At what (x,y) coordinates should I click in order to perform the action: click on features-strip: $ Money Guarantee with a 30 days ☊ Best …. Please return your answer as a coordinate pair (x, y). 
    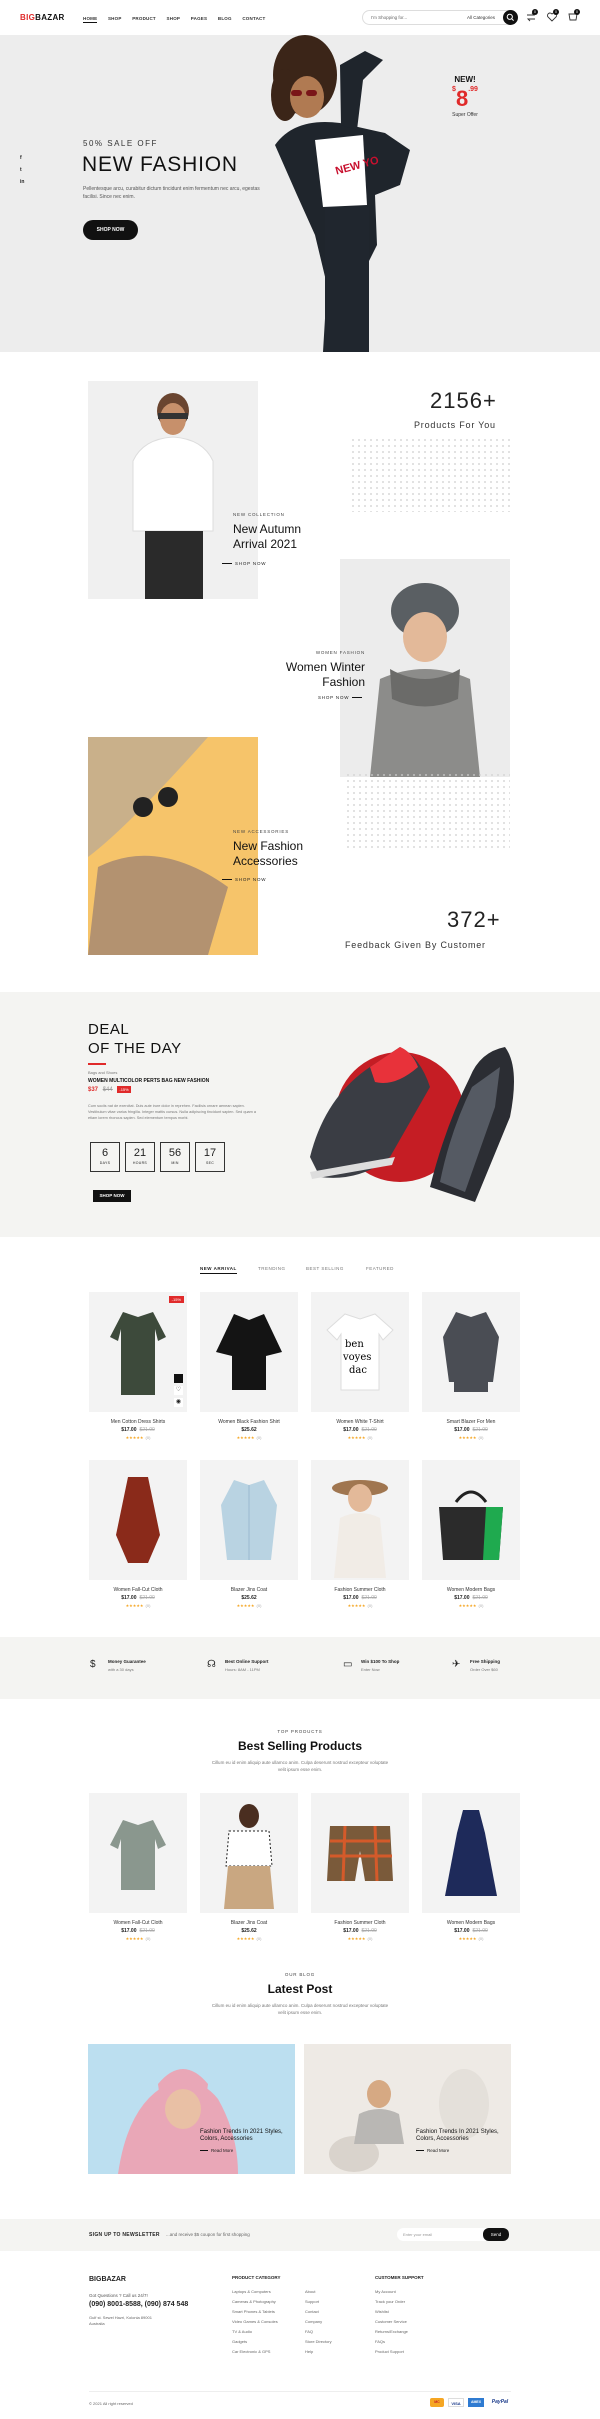
    Looking at the image, I should click on (300, 1668).